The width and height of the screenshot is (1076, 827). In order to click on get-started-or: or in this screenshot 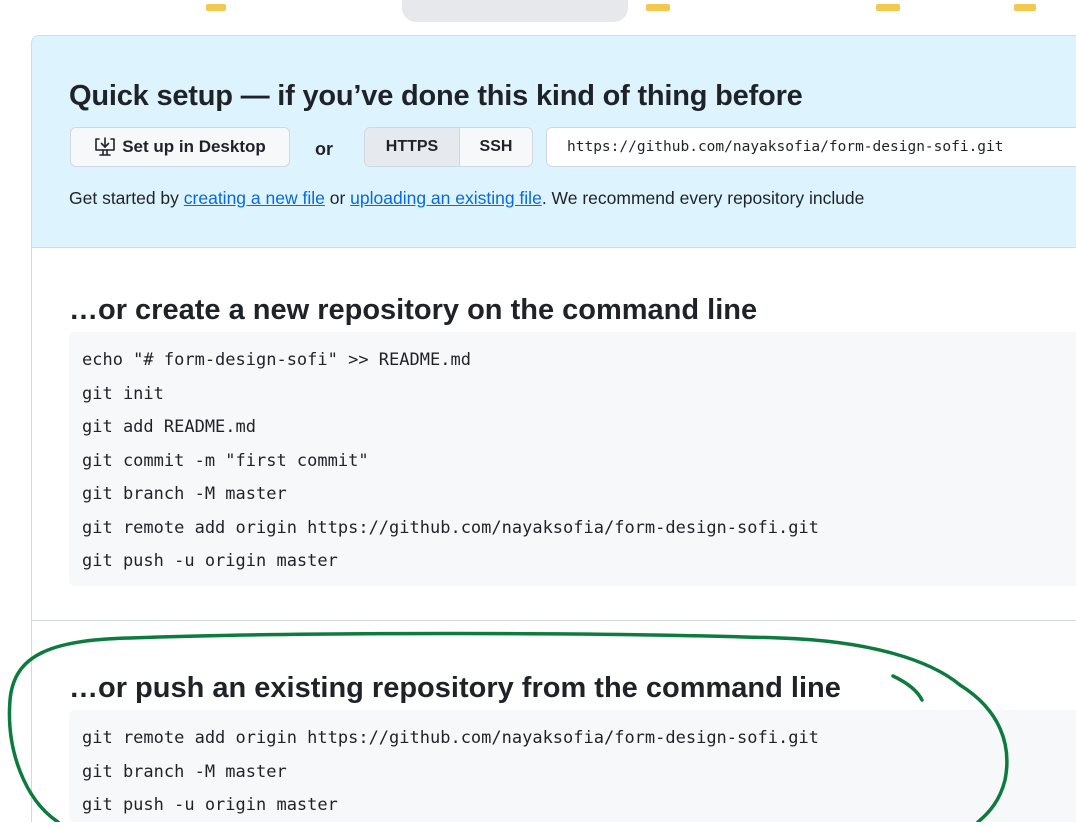, I will do `click(337, 198)`.